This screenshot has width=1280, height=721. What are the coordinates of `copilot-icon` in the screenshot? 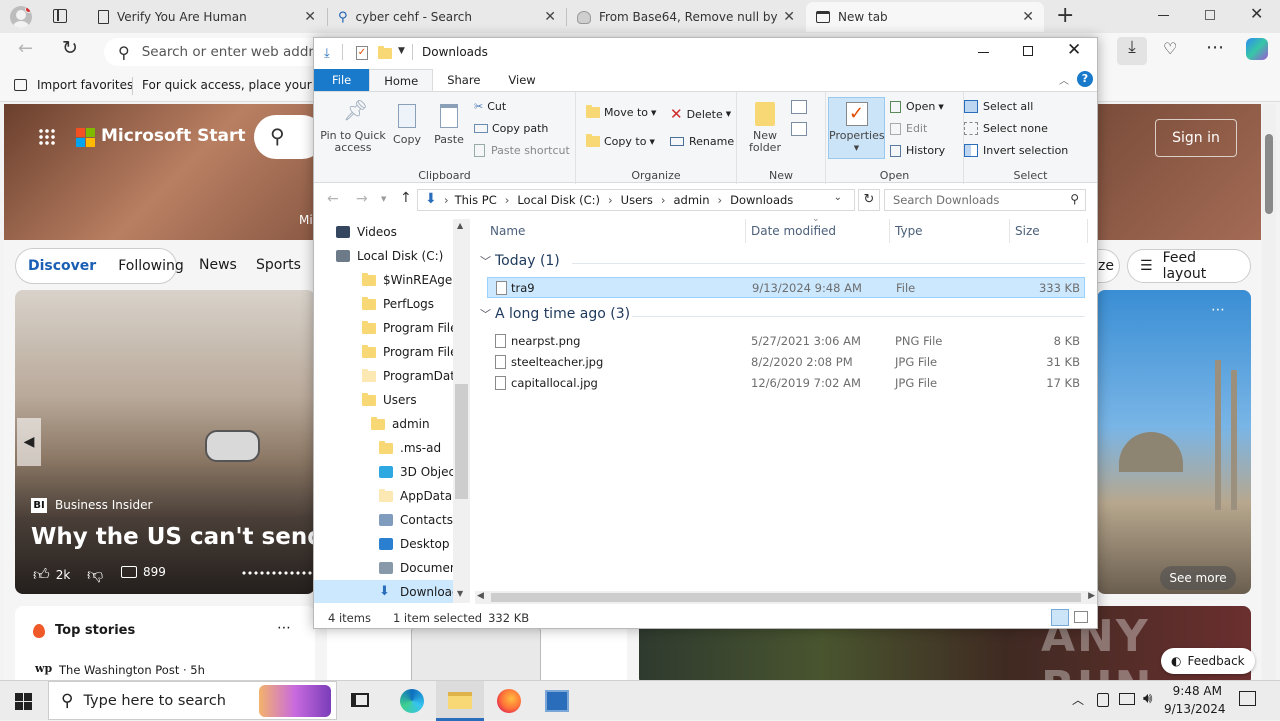 It's located at (1257, 49).